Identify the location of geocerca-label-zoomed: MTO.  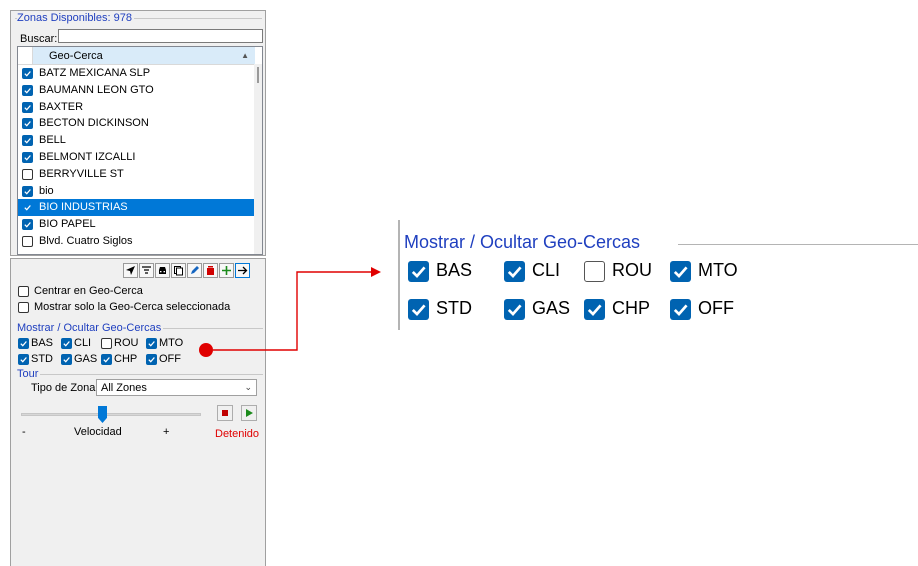
(718, 270).